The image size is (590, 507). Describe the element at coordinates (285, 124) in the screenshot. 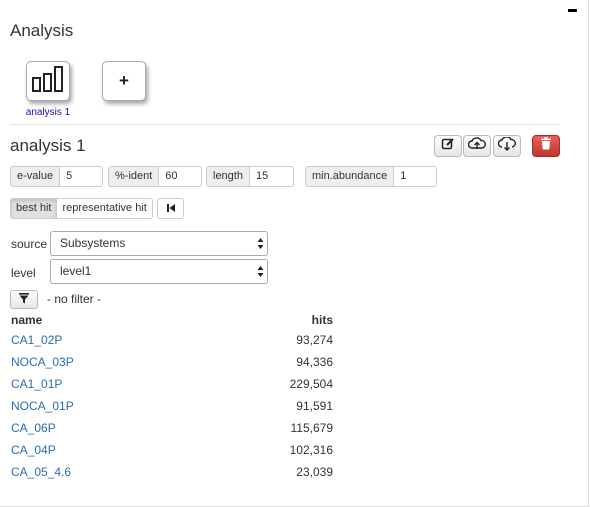

I see `divider` at that location.